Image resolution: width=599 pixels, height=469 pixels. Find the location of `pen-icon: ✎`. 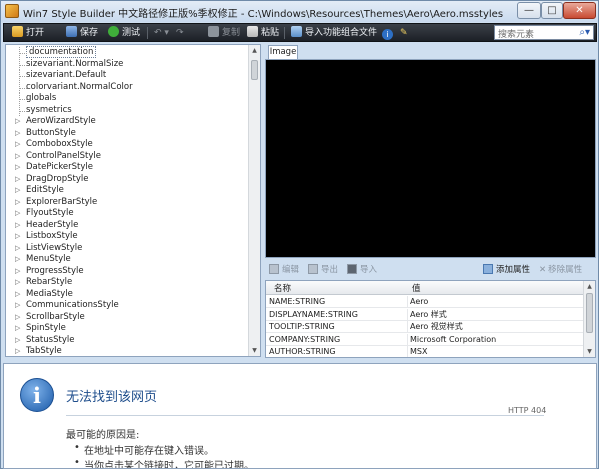

pen-icon: ✎ is located at coordinates (404, 33).